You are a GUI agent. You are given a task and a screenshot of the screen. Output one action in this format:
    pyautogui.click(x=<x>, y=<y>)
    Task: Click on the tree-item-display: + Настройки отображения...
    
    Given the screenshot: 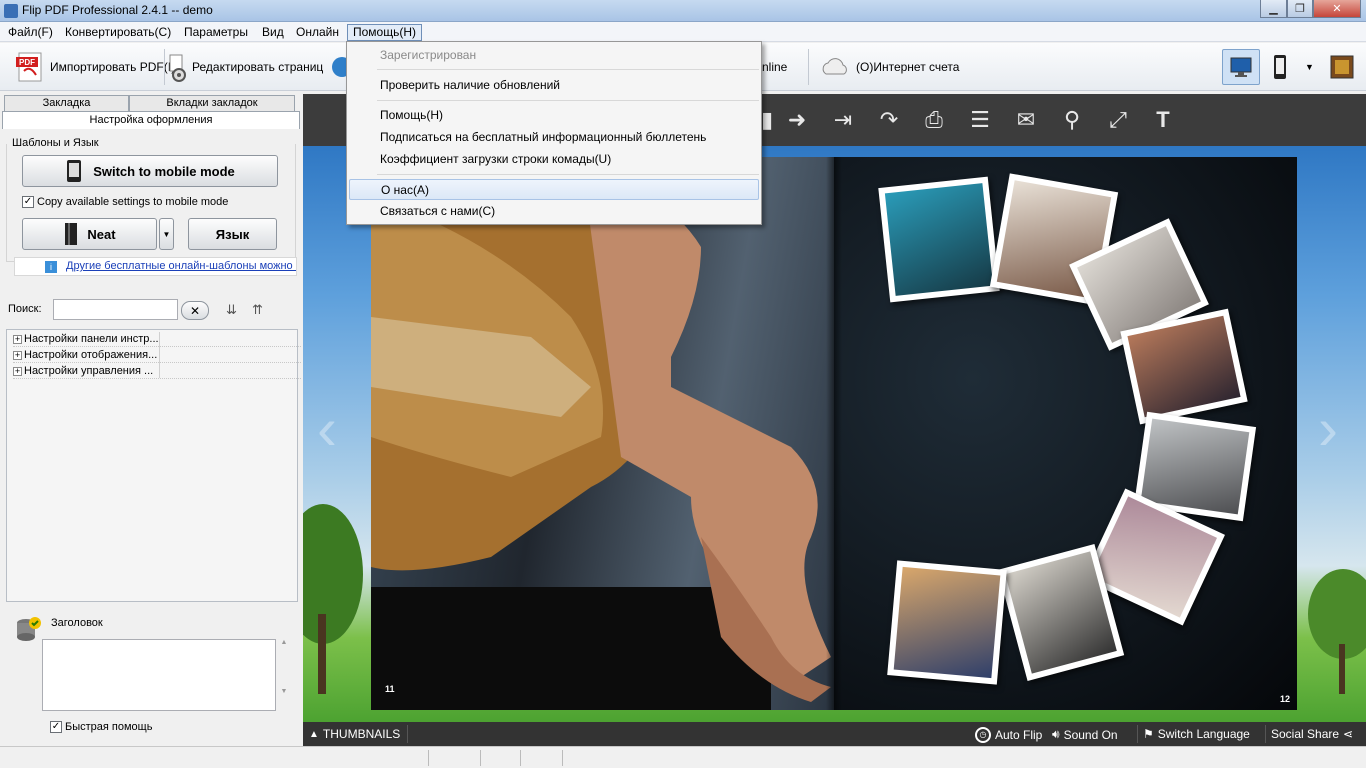 What is the action you would take?
    pyautogui.click(x=157, y=355)
    